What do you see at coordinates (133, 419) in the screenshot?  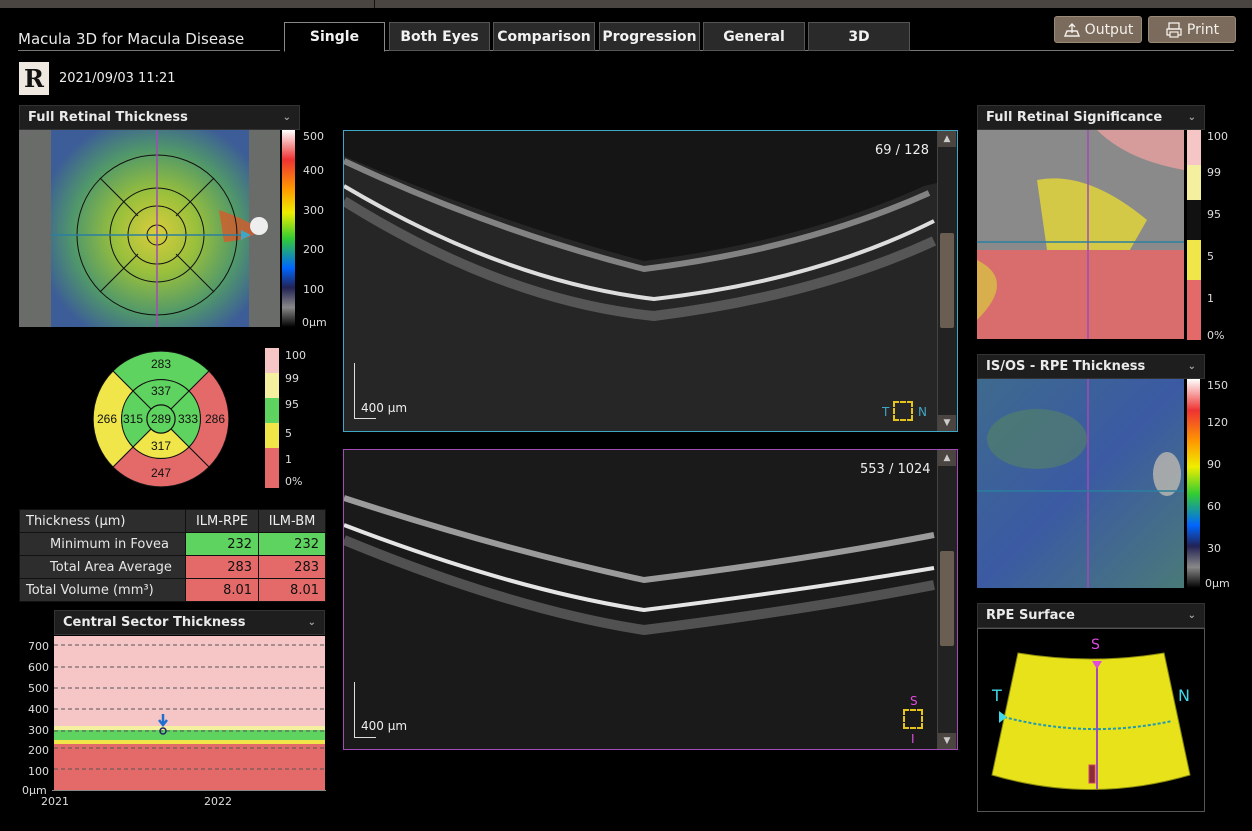 I see `svg-text: 315` at bounding box center [133, 419].